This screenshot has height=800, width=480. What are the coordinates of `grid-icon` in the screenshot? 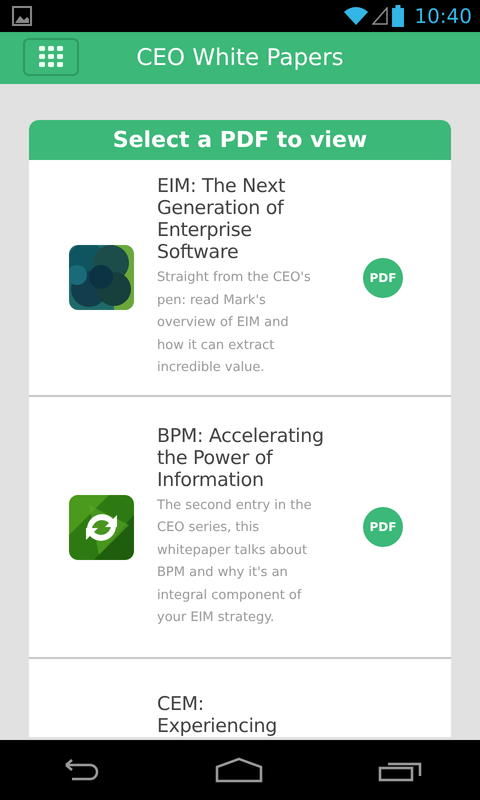 It's located at (51, 57).